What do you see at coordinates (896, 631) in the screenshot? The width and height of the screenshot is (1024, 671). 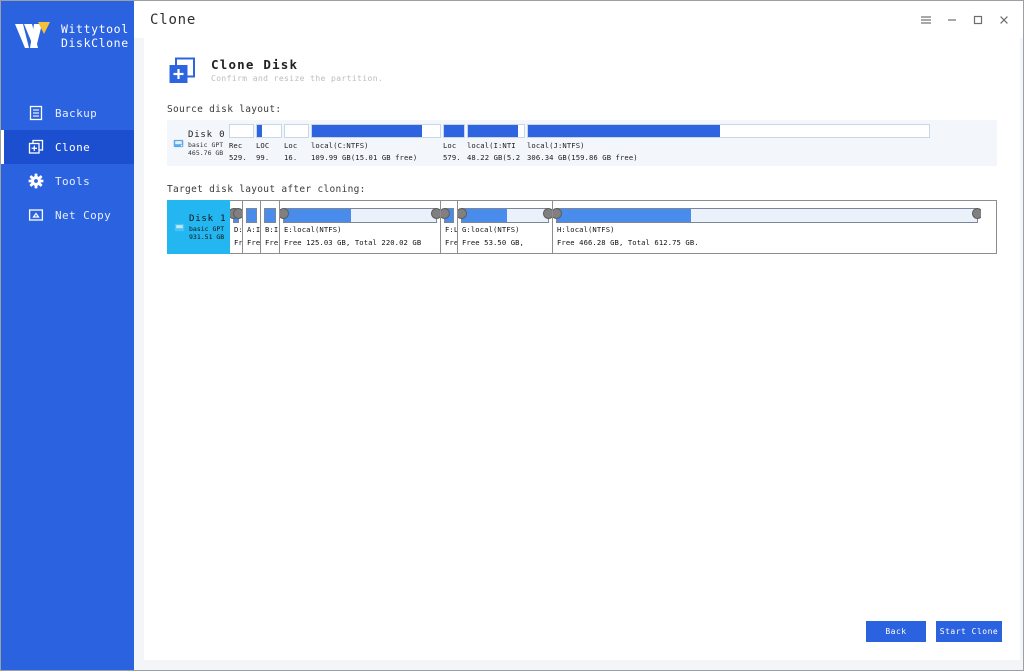 I see `back-button: Back` at bounding box center [896, 631].